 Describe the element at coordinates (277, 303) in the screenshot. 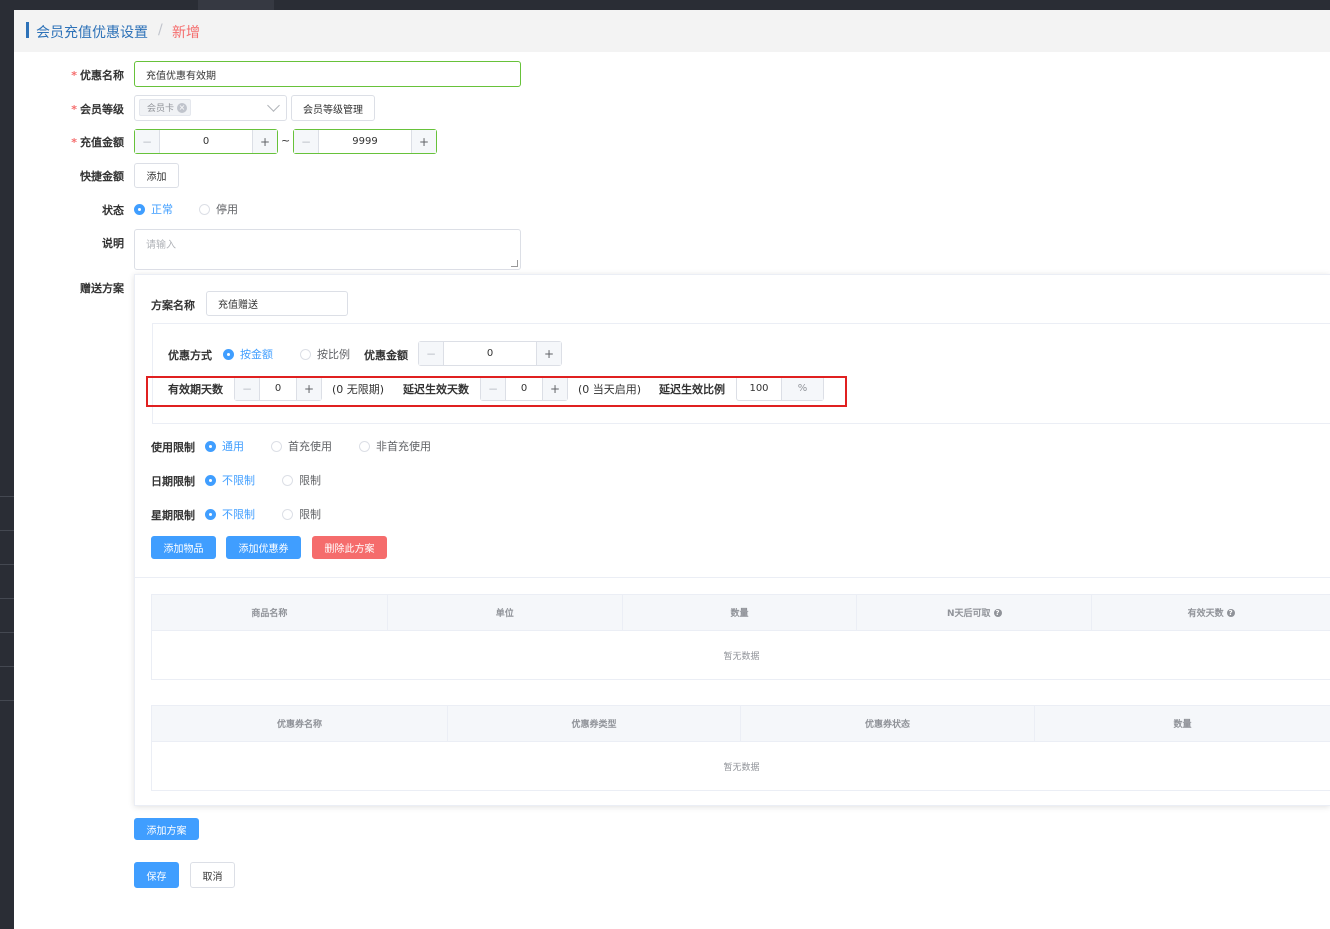

I see `plan-name-input: 充值赠送` at that location.